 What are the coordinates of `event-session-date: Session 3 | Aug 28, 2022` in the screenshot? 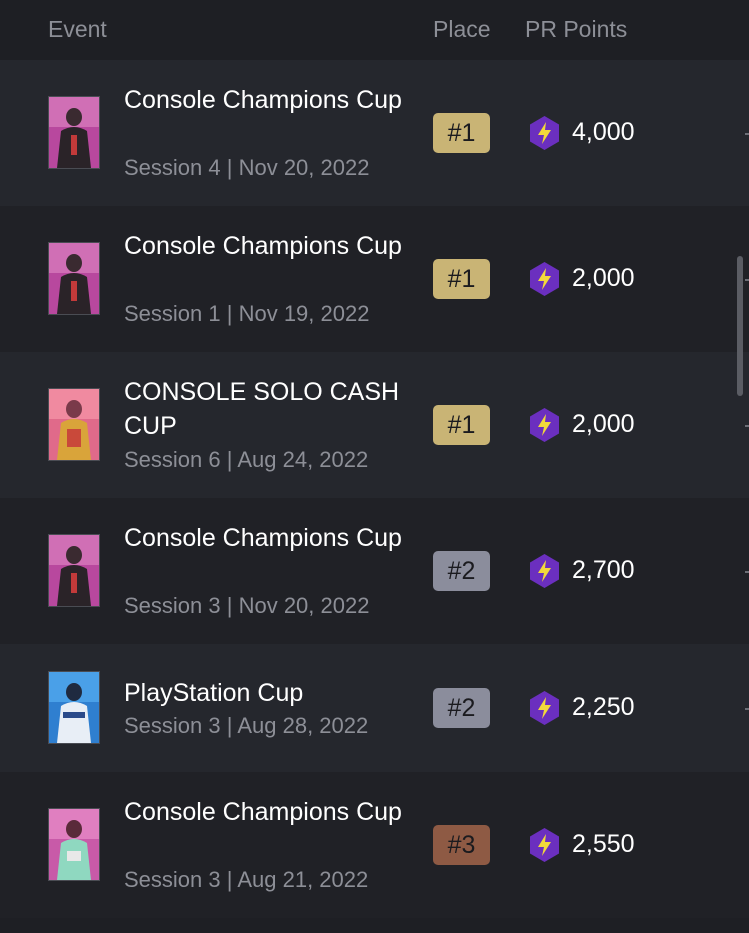 It's located at (246, 725).